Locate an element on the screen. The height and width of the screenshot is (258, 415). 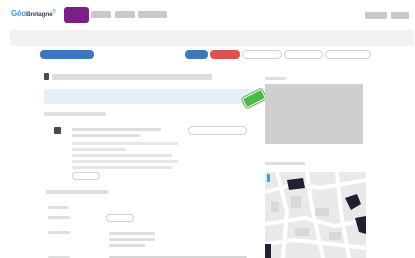
site-logo: GéoBretagne® is located at coordinates (33, 13).